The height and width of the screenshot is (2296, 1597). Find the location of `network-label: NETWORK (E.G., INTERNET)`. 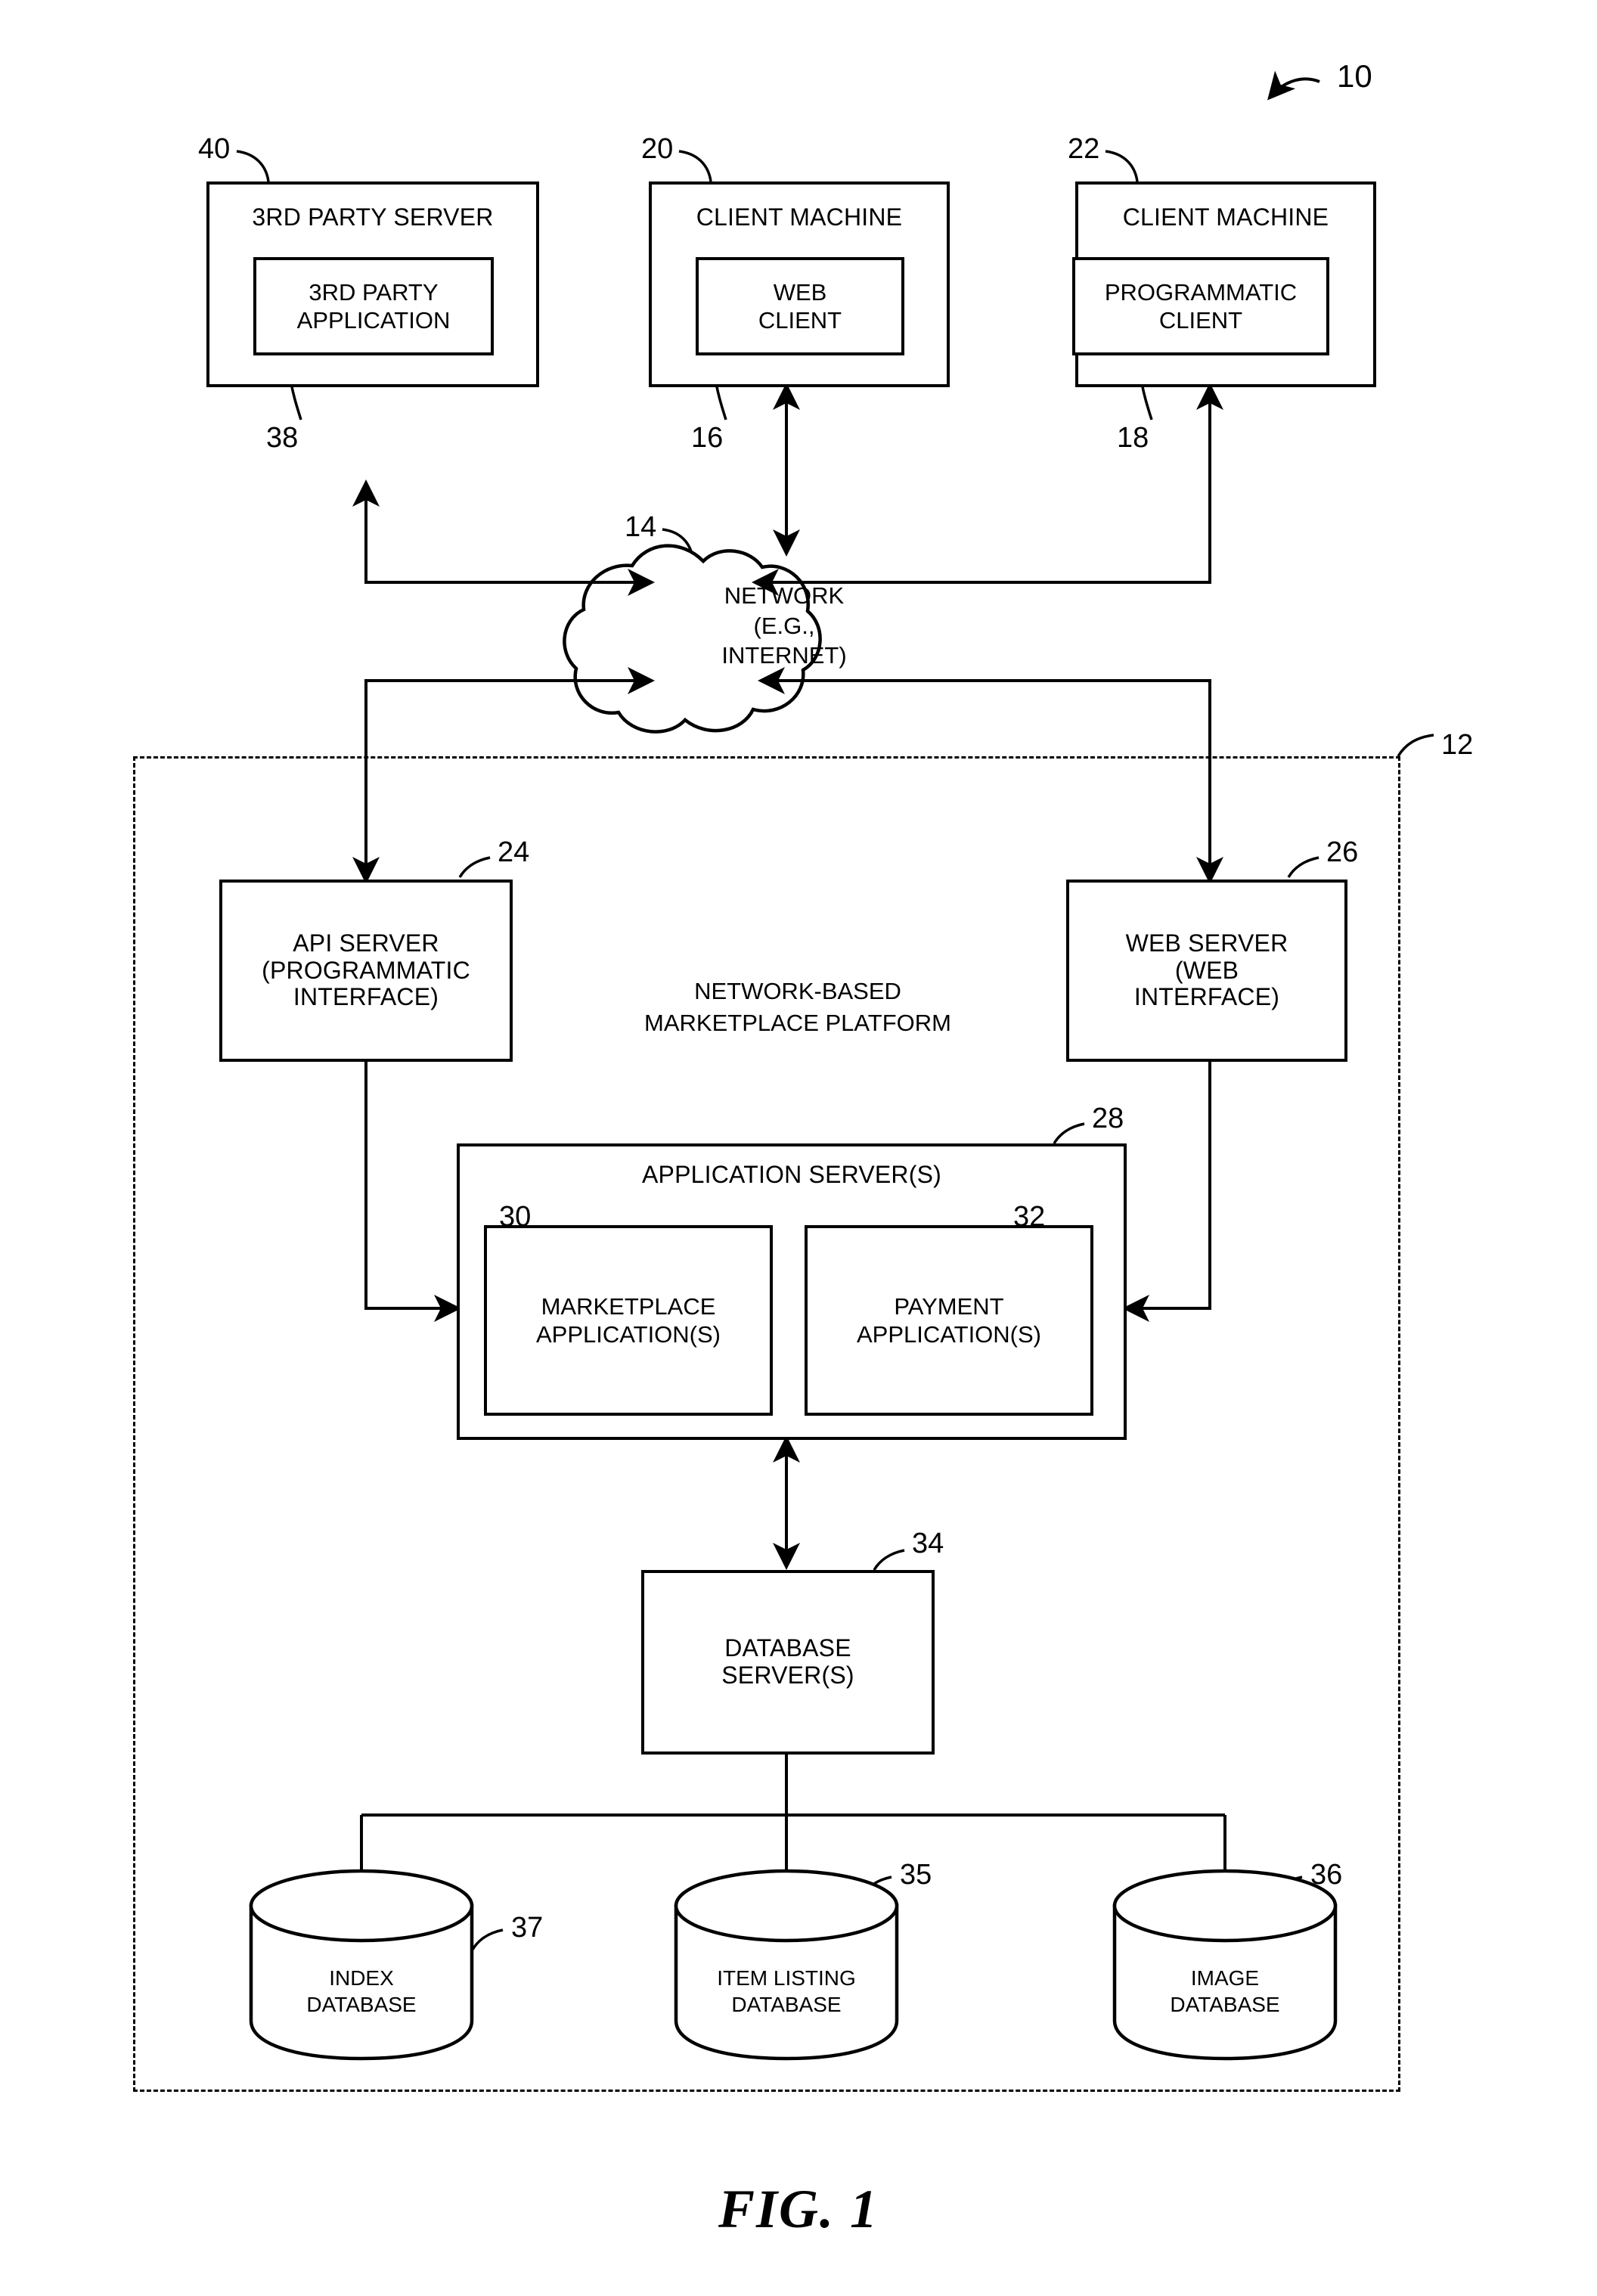

network-label: NETWORK (E.G., INTERNET) is located at coordinates (784, 625).